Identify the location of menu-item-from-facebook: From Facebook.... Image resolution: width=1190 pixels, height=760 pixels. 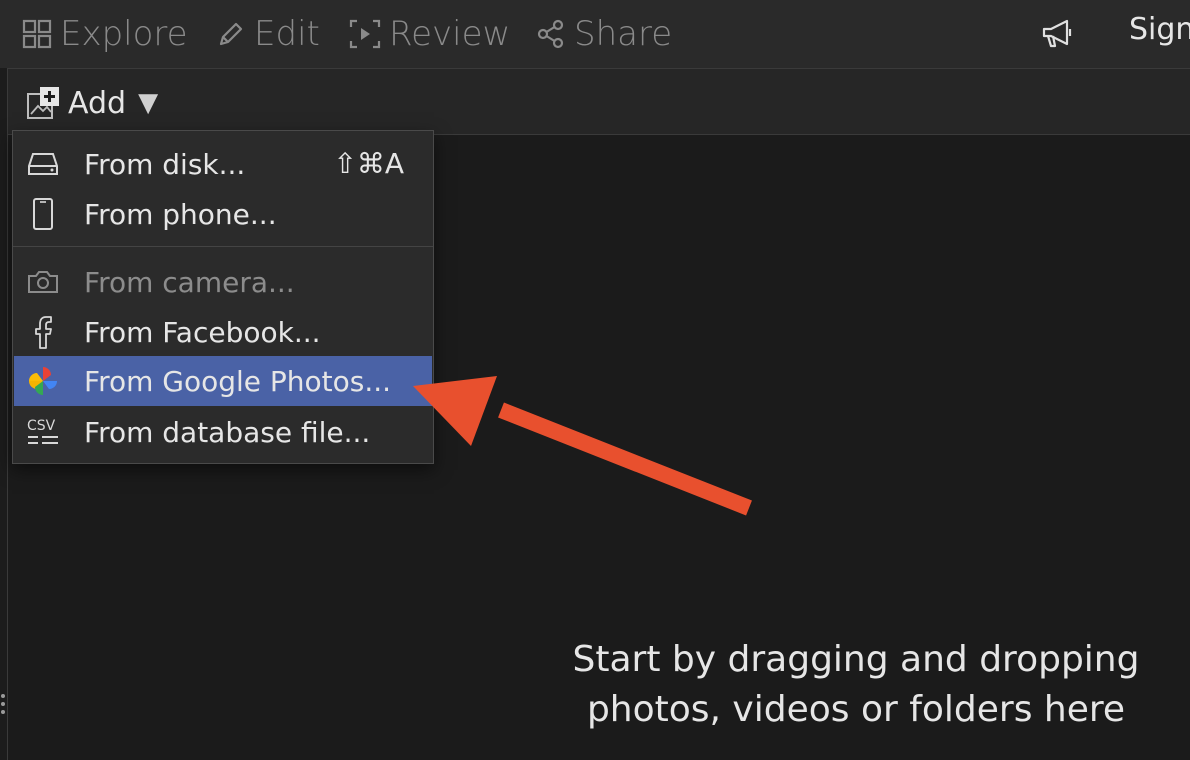
(223, 332).